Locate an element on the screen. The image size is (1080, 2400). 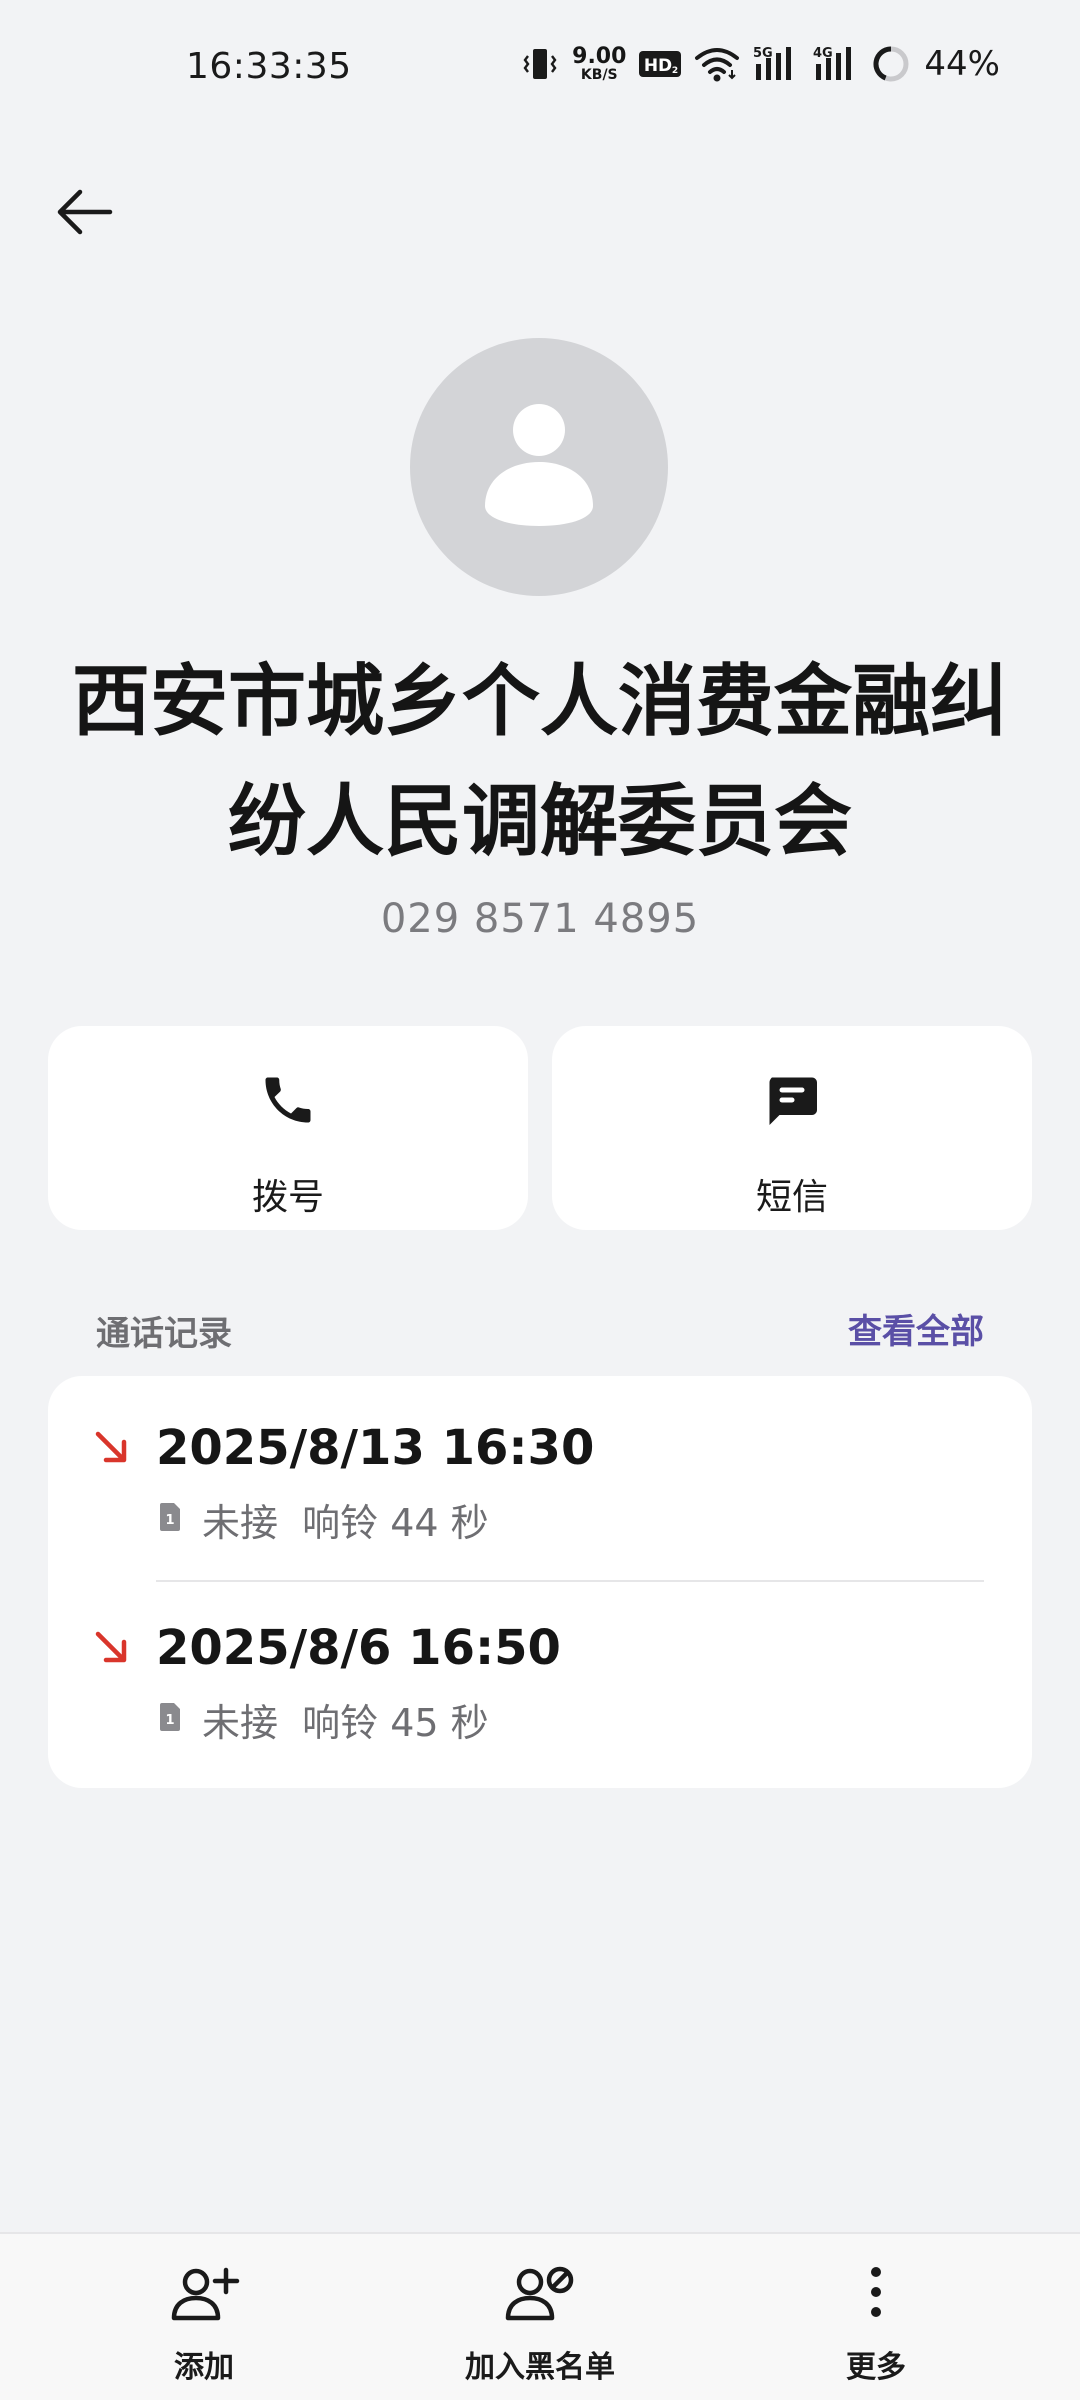
block-person-icon is located at coordinates (539, 2293).